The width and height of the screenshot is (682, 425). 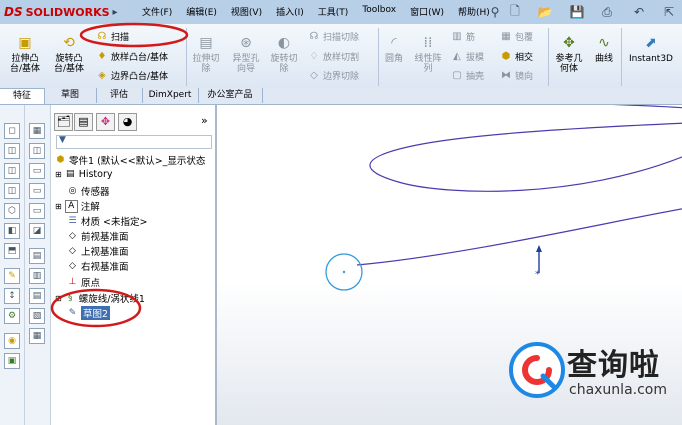 I want to click on tab-office-products: 办公室产品, so click(x=230, y=95).